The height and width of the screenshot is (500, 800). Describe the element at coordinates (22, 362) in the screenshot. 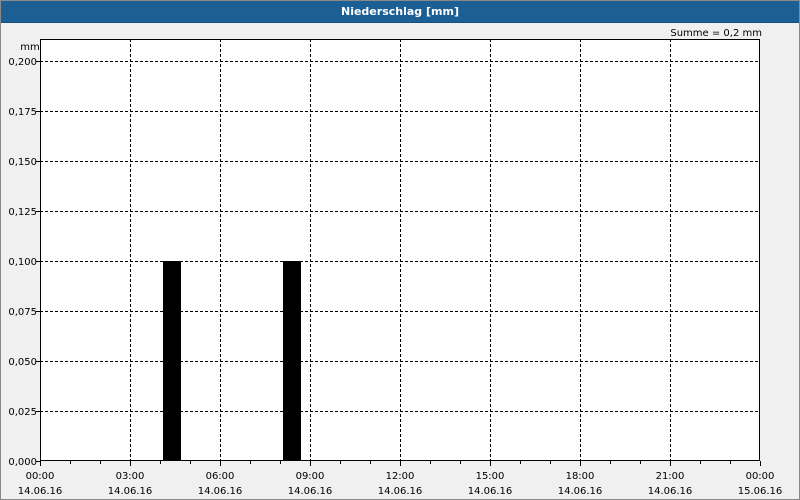

I see `y-tick-label: 0,050` at that location.